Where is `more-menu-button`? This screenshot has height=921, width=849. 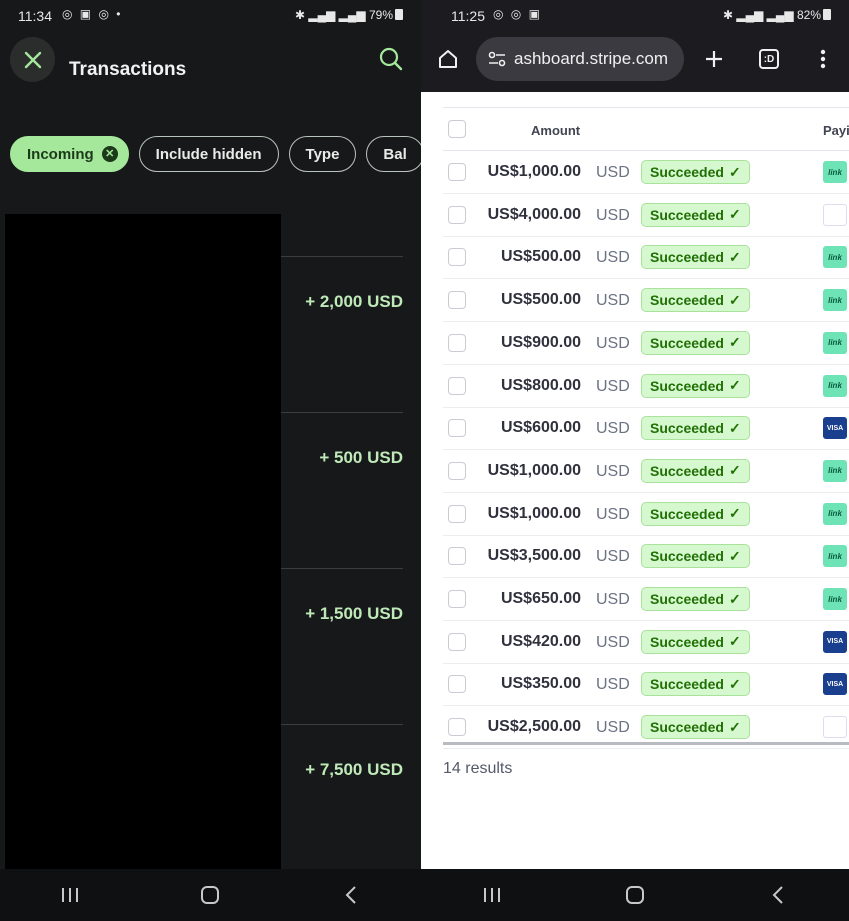
more-menu-button is located at coordinates (823, 59).